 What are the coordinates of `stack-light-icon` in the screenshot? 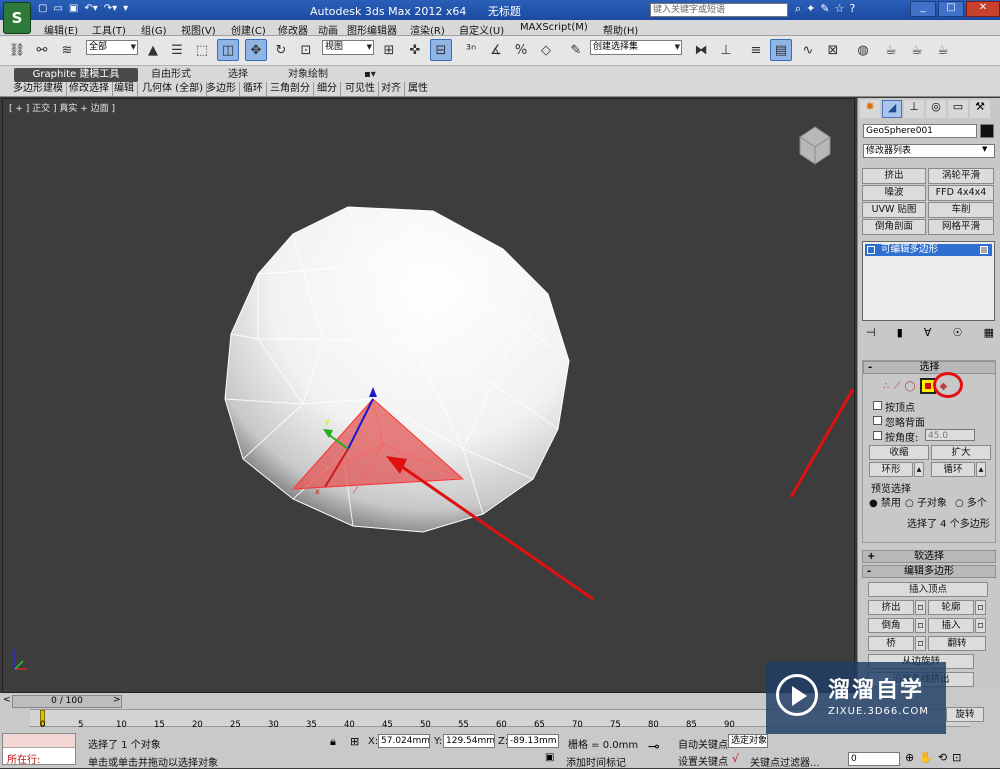 It's located at (984, 250).